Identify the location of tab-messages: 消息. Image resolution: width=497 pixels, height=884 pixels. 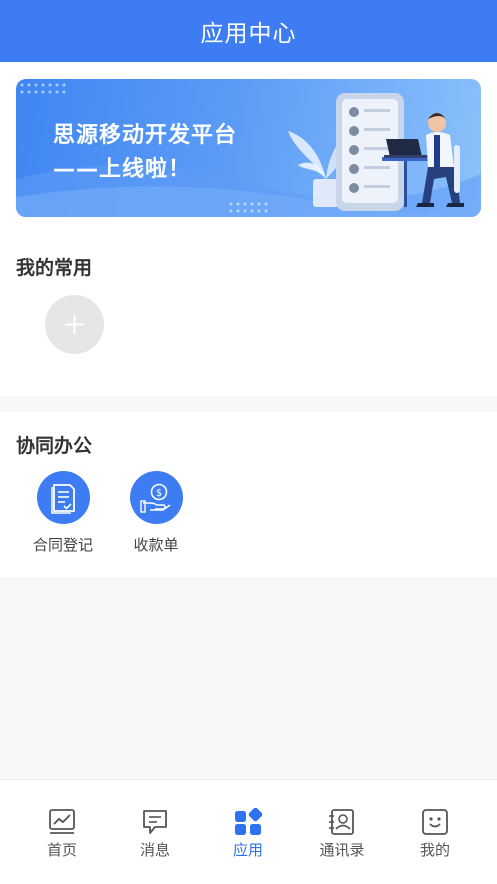
(155, 834).